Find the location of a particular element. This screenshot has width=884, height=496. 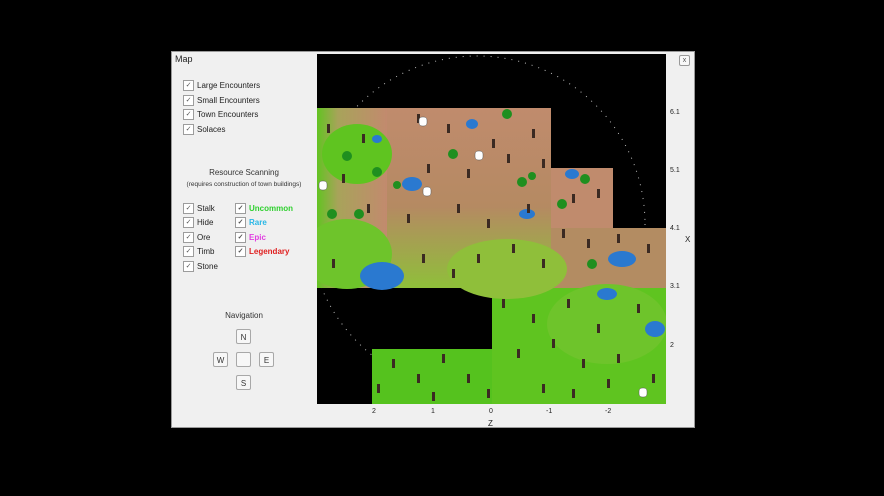

stone-checkbox: ✓ Stone is located at coordinates (200, 266).